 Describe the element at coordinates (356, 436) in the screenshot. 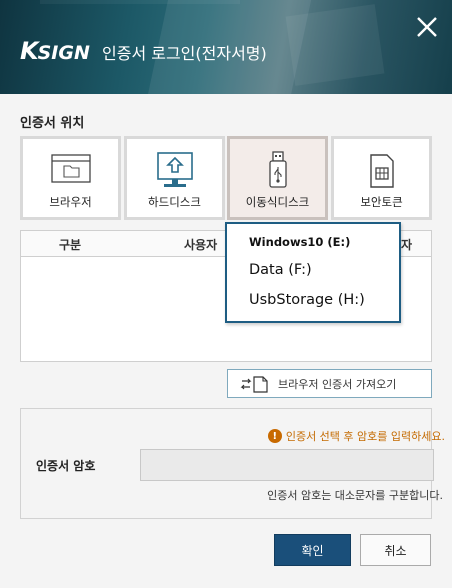

I see `password-warning: ! 인증서 선택 후 암호를 입력하세요.` at that location.